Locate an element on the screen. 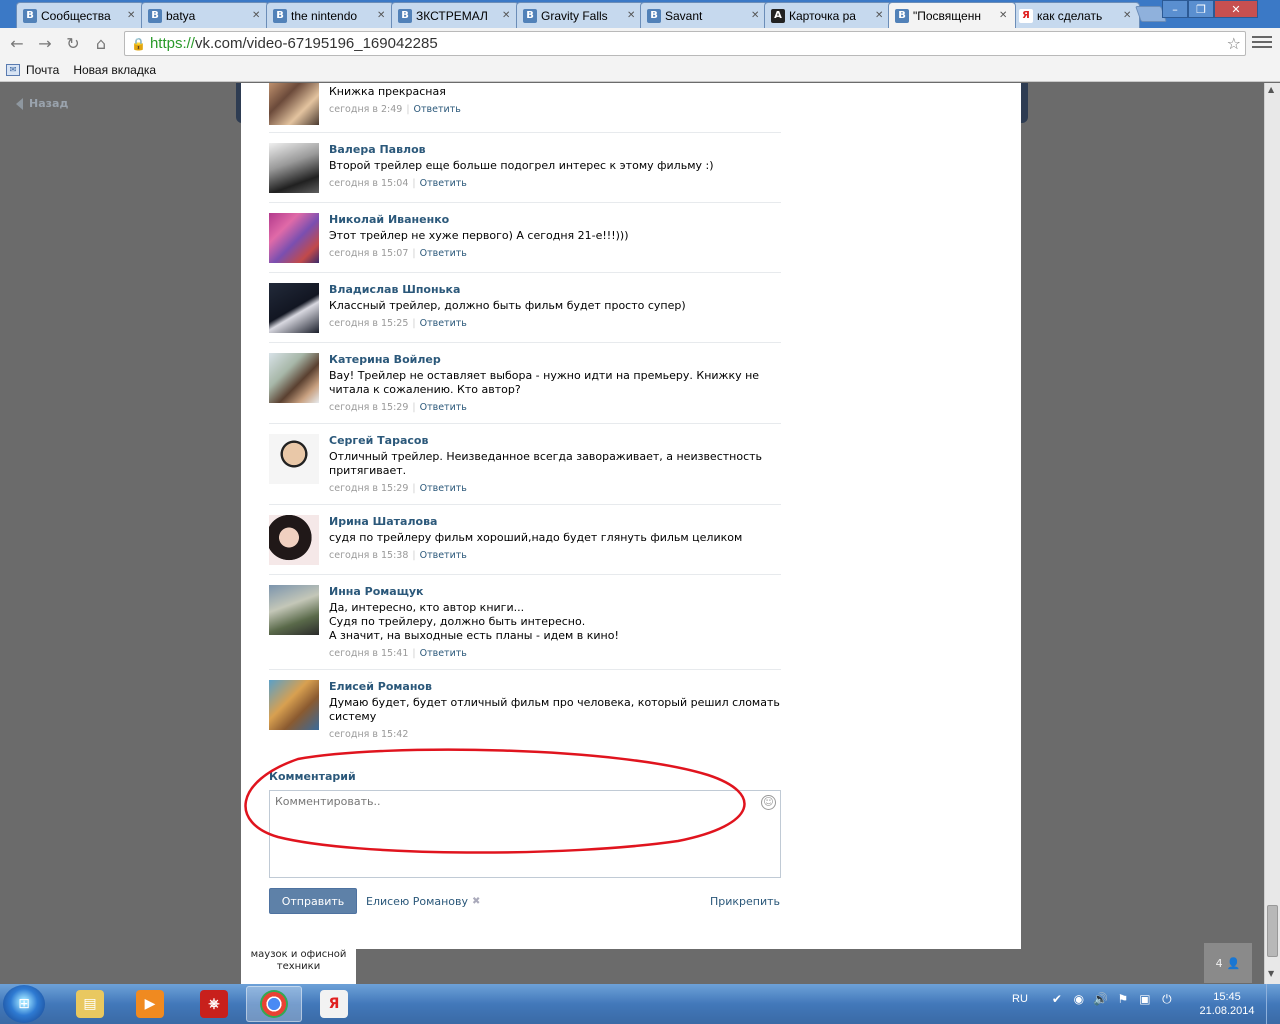  yandex-icon: Я is located at coordinates (334, 1004).